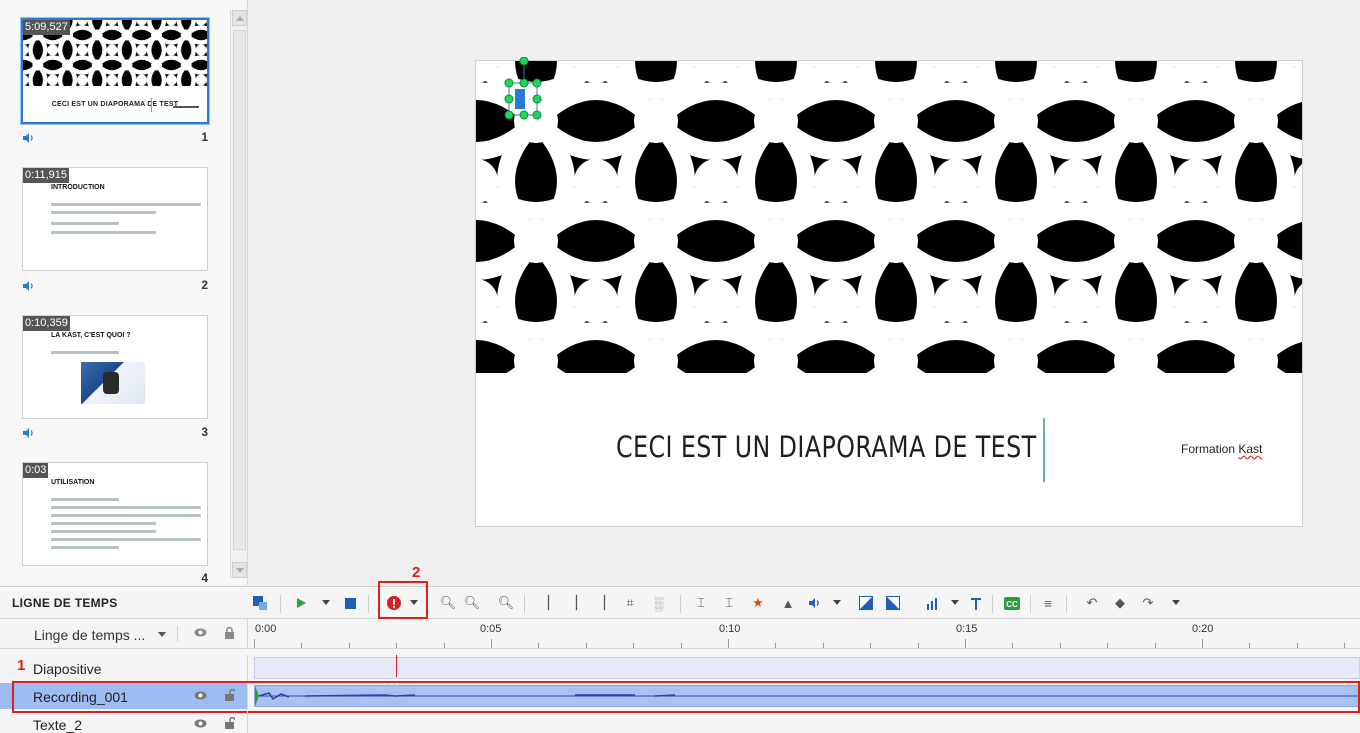  Describe the element at coordinates (788, 603) in the screenshot. I see `drop-icon: ▲` at that location.